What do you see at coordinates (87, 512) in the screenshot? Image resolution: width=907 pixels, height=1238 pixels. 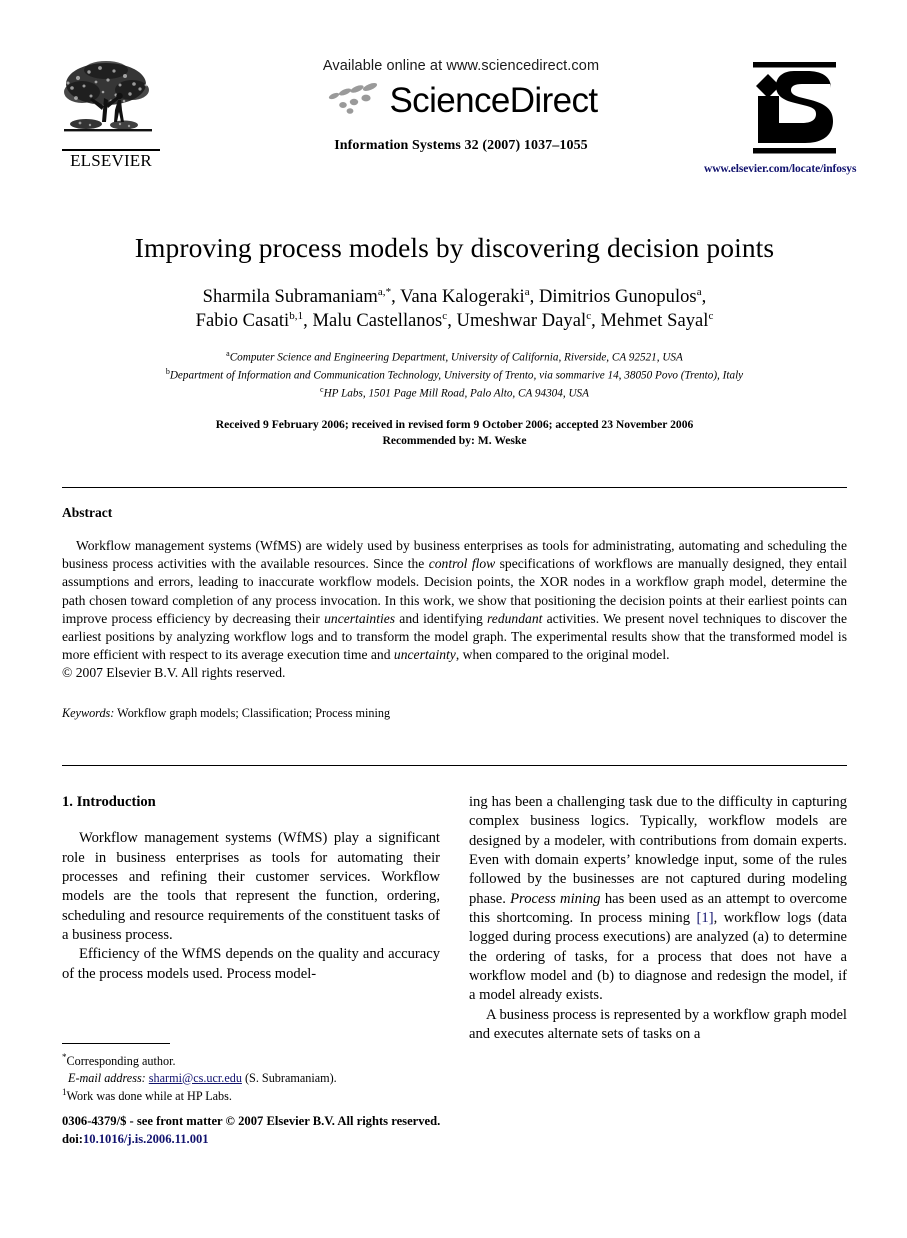 I see `abstract-heading: Abstract` at bounding box center [87, 512].